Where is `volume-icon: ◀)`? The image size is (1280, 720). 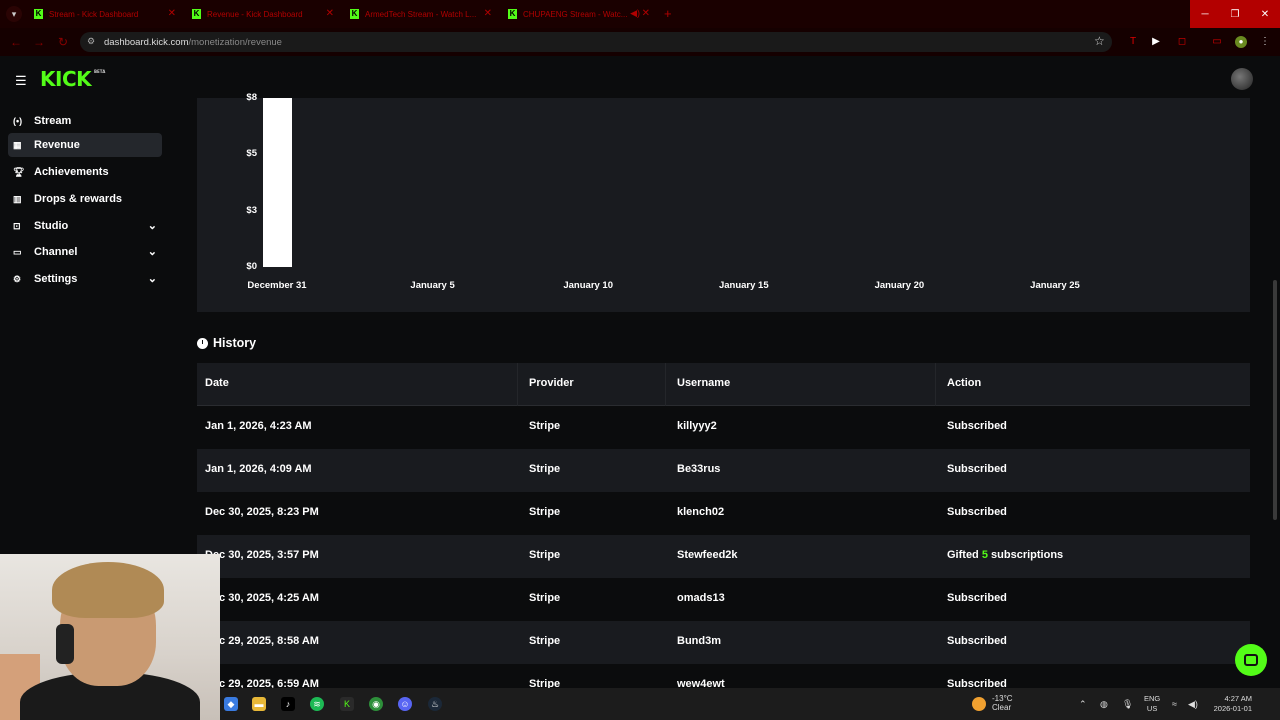 volume-icon: ◀) is located at coordinates (1193, 704).